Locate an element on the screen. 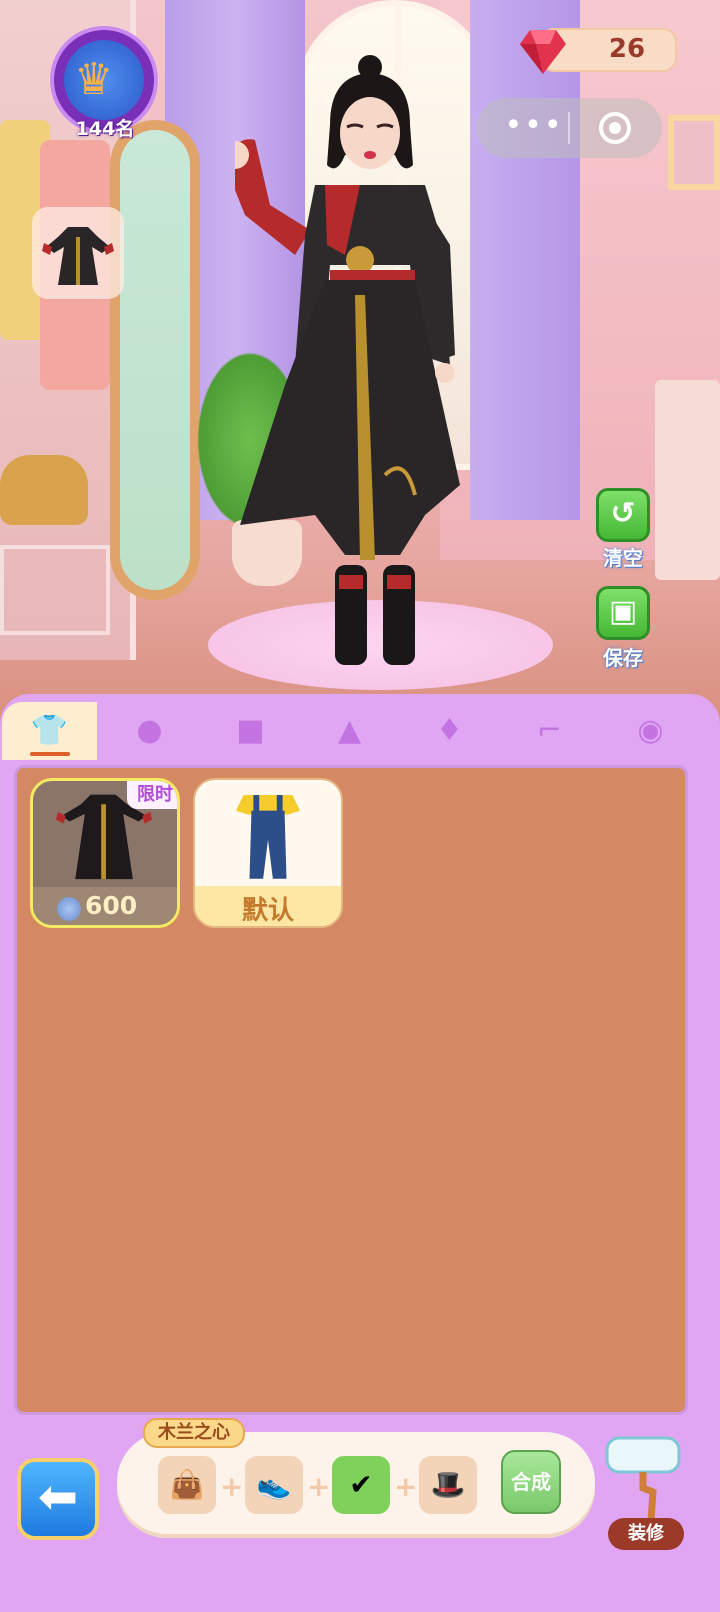 The width and height of the screenshot is (720, 1612). accessory-icon: ◉ is located at coordinates (650, 730).